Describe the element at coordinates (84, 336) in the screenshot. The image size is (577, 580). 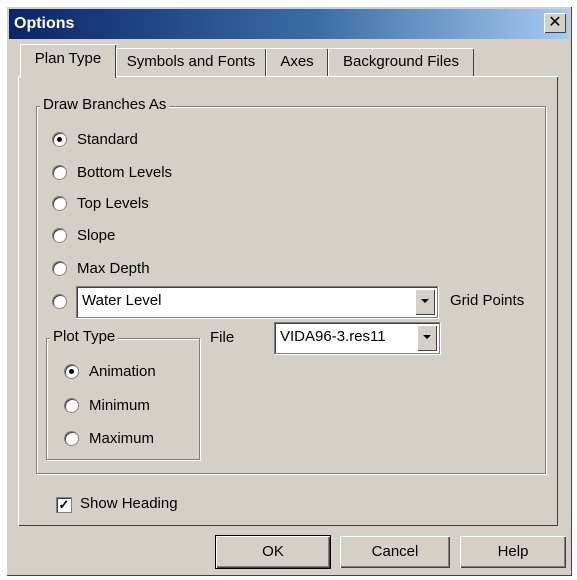
I see `plot-type-group-label: Plot Type` at that location.